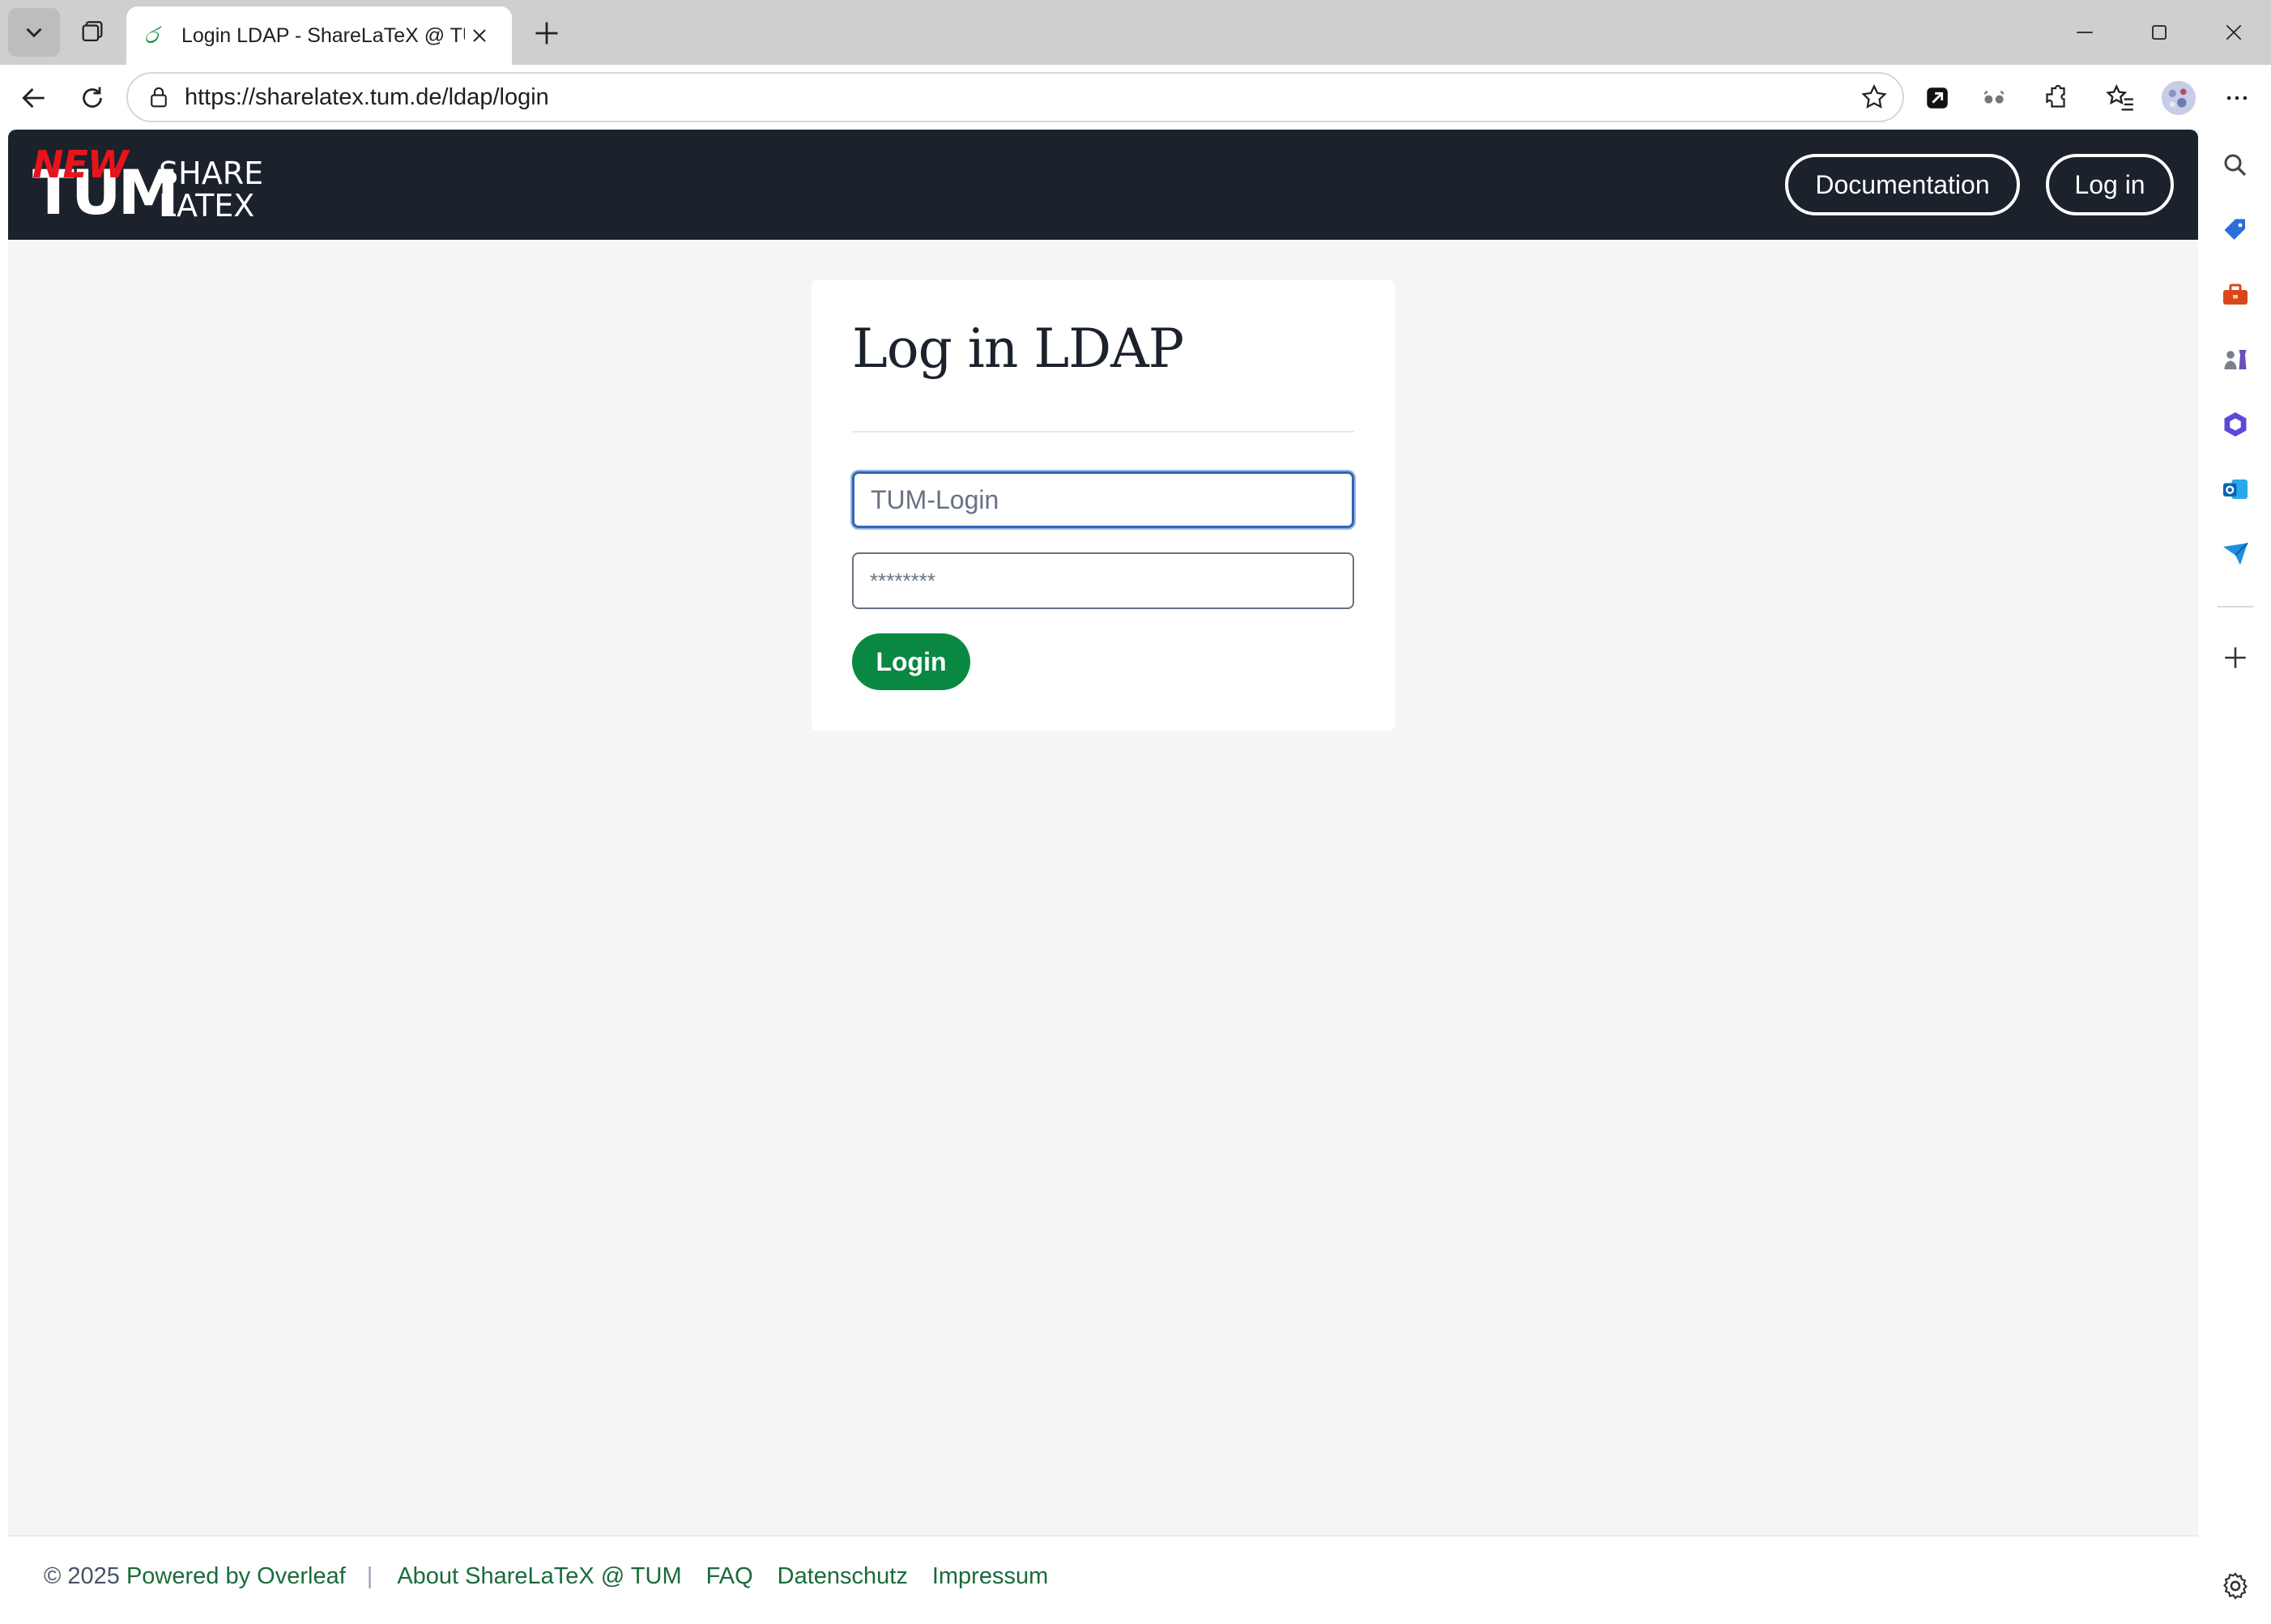 This screenshot has width=2271, height=1624. I want to click on sidebar-search-button, so click(2235, 165).